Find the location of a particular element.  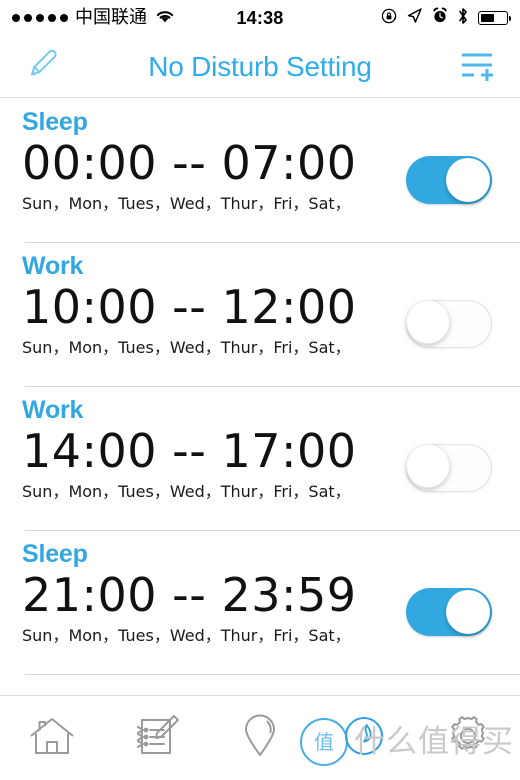

status-bar: 中国联通 14:38 is located at coordinates (260, 18).